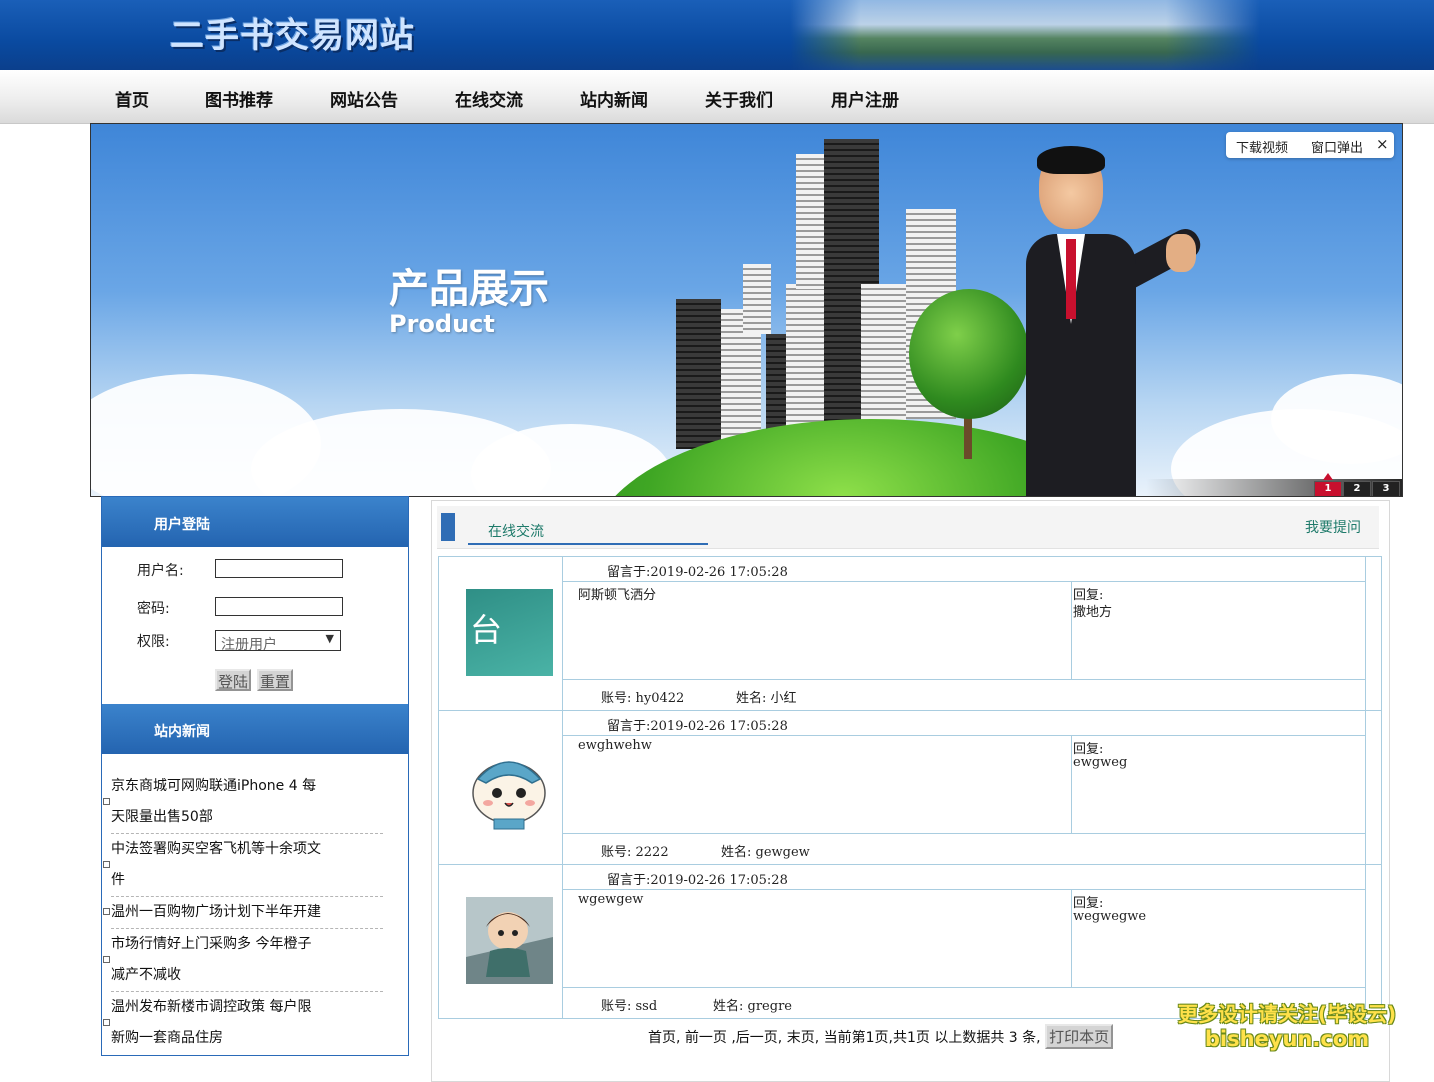  I want to click on news-item: 市场行情好上门采购多 今年橙子 减产不减收, so click(247, 960).